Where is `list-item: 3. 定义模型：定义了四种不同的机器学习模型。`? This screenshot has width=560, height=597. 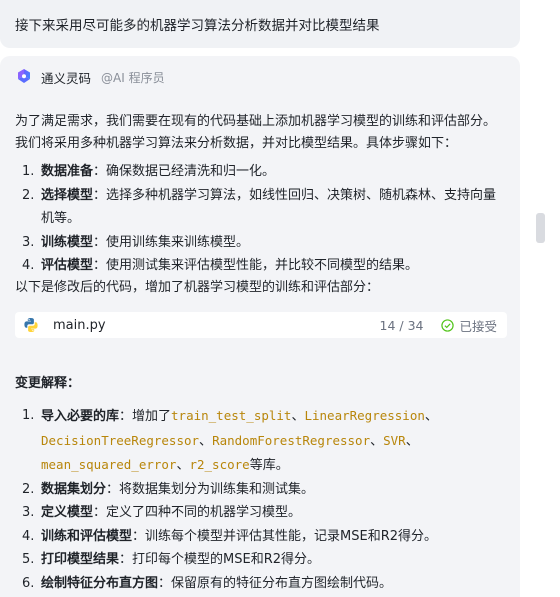
list-item: 3. 定义模型：定义了四种不同的机器学习模型。 is located at coordinates (260, 513).